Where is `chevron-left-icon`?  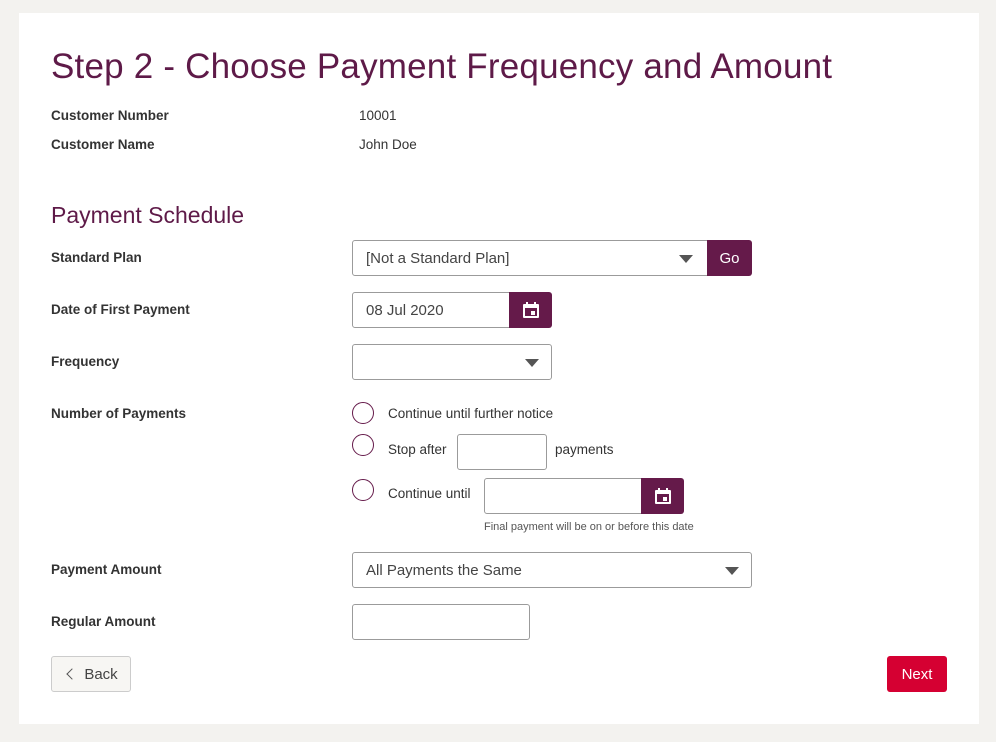
chevron-left-icon is located at coordinates (72, 674).